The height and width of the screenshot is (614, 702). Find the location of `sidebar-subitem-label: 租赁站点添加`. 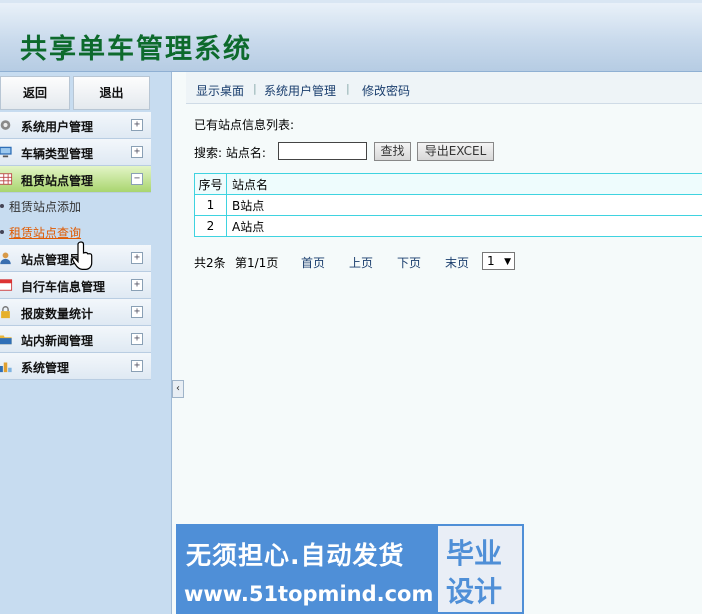

sidebar-subitem-label: 租赁站点添加 is located at coordinates (45, 207).